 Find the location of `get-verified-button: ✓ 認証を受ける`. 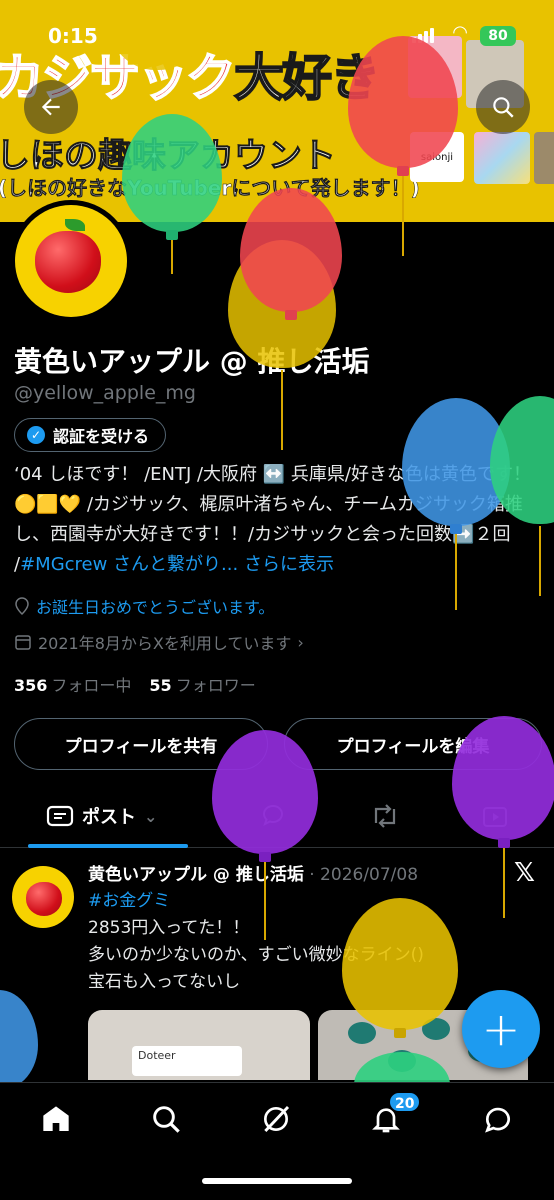

get-verified-button: ✓ 認証を受ける is located at coordinates (90, 435).